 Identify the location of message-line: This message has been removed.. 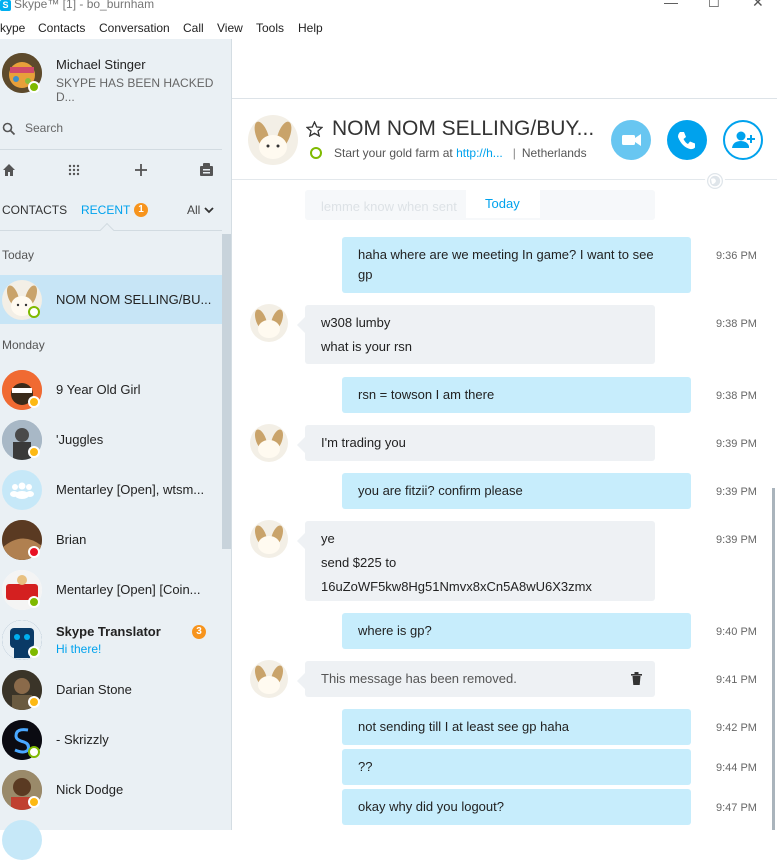
(419, 678).